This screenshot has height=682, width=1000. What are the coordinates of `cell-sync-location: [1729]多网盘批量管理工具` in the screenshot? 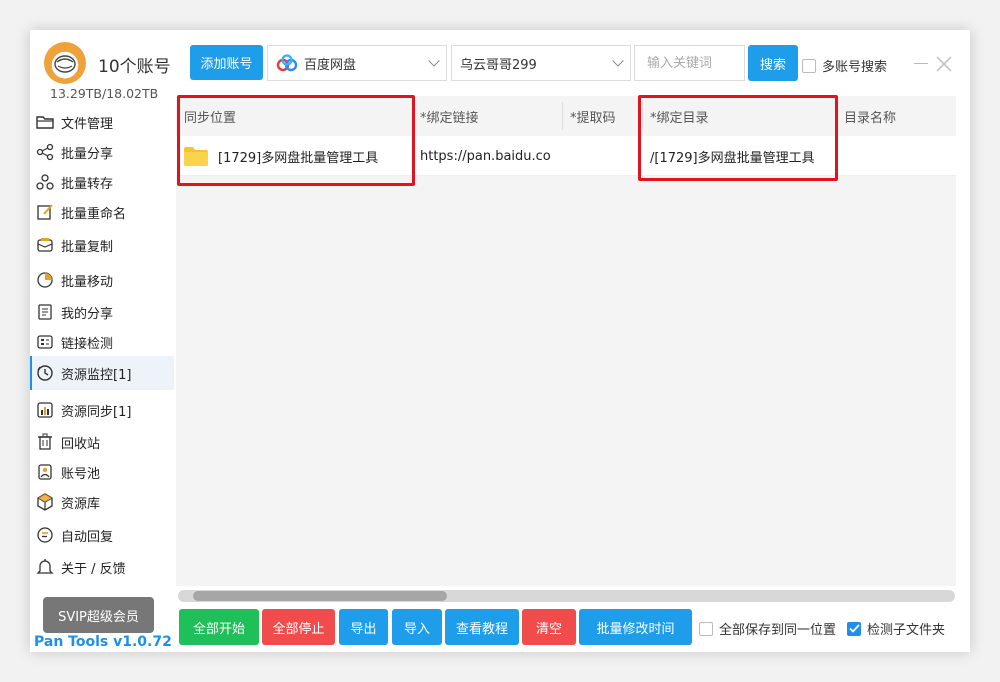 It's located at (298, 158).